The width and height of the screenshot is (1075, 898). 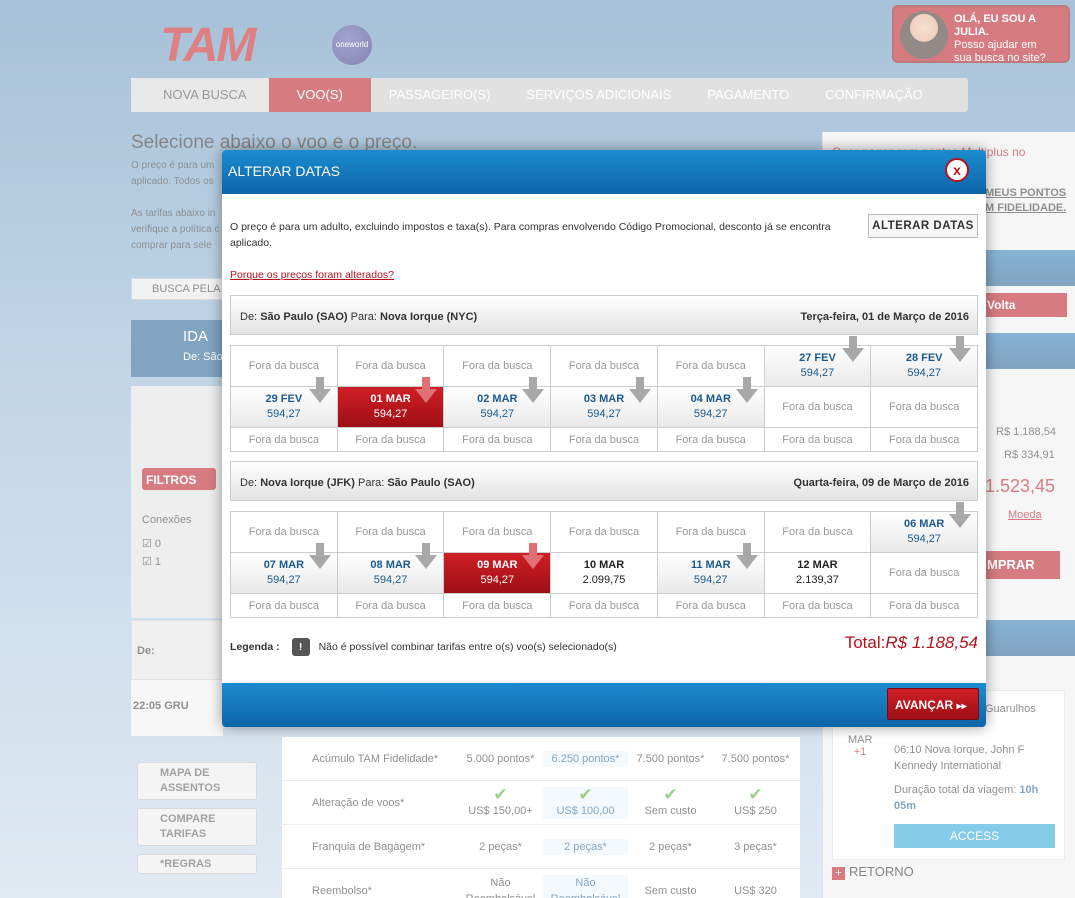 What do you see at coordinates (865, 642) in the screenshot?
I see `total-label: Total:` at bounding box center [865, 642].